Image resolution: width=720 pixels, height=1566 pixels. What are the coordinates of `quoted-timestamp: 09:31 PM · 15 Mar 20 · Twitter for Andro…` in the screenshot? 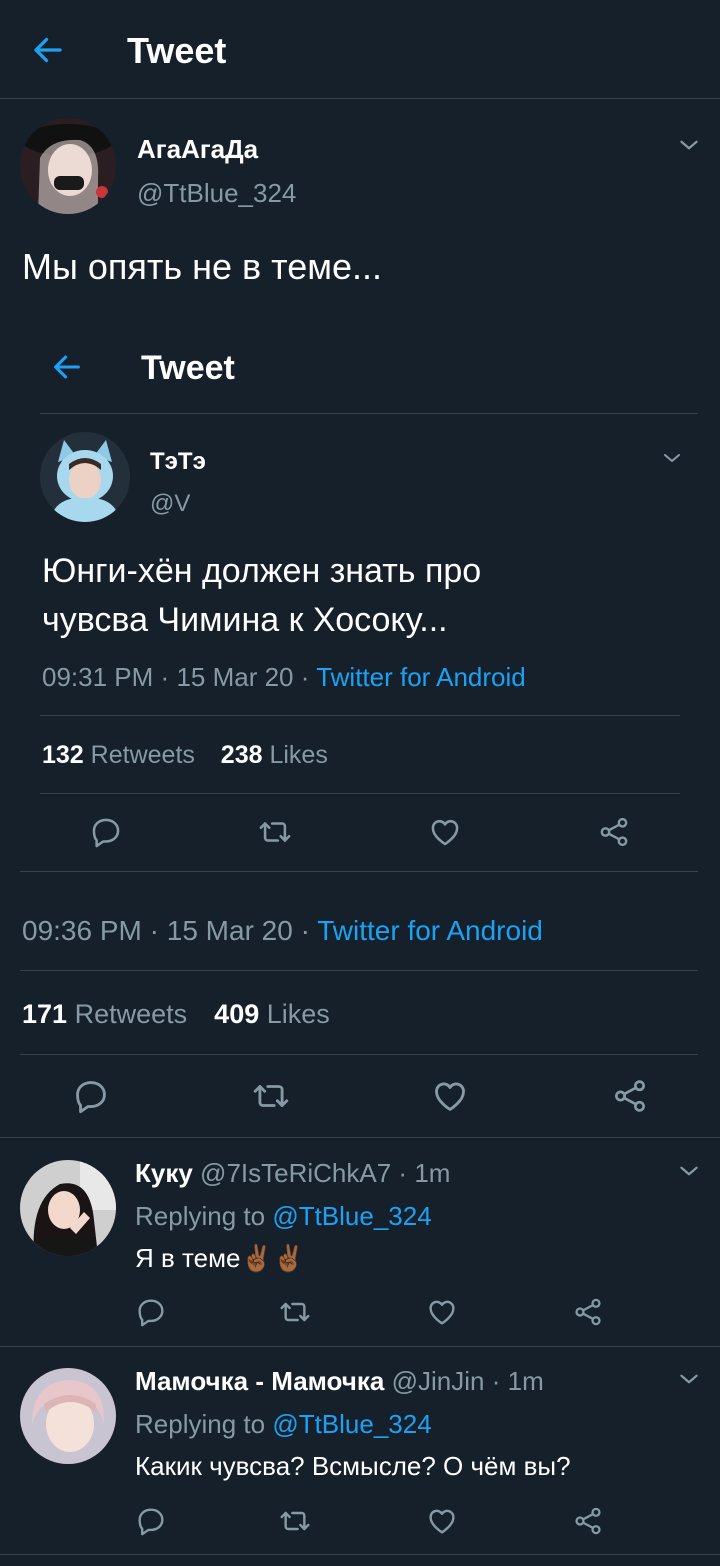 It's located at (284, 677).